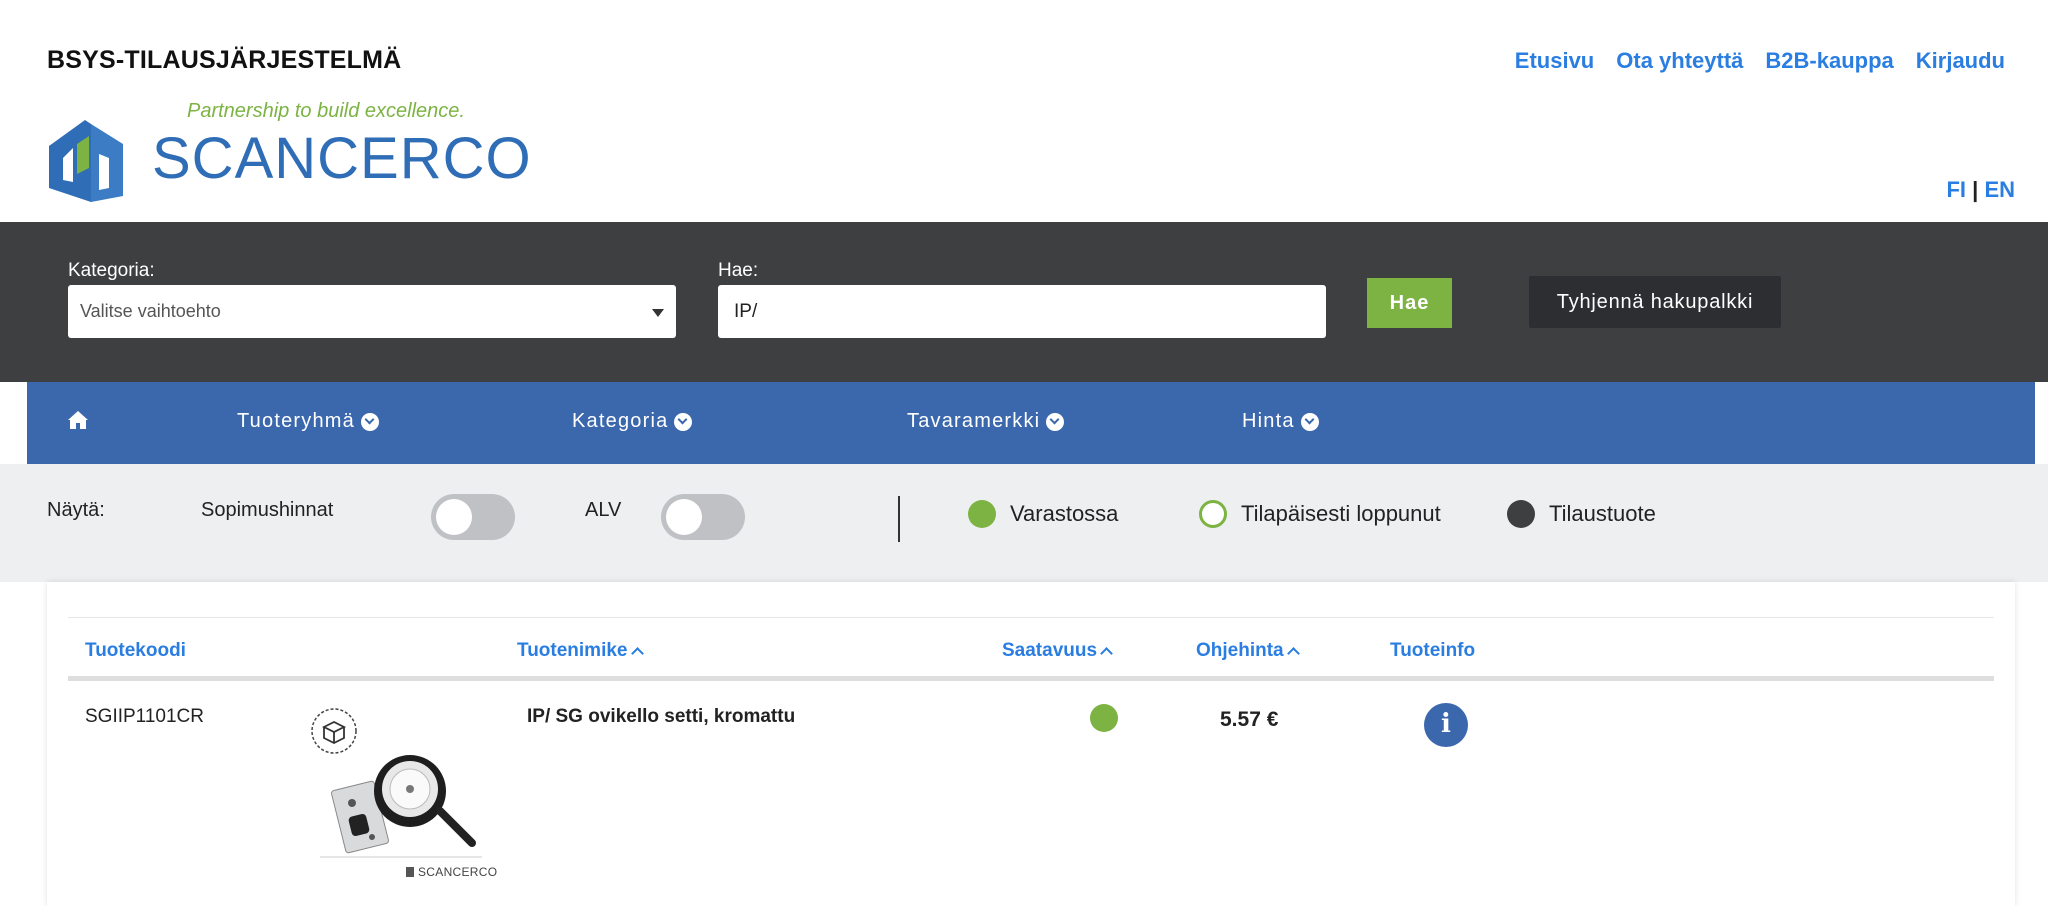 This screenshot has width=2048, height=906. I want to click on column-header-name: Tuotenimike, so click(580, 651).